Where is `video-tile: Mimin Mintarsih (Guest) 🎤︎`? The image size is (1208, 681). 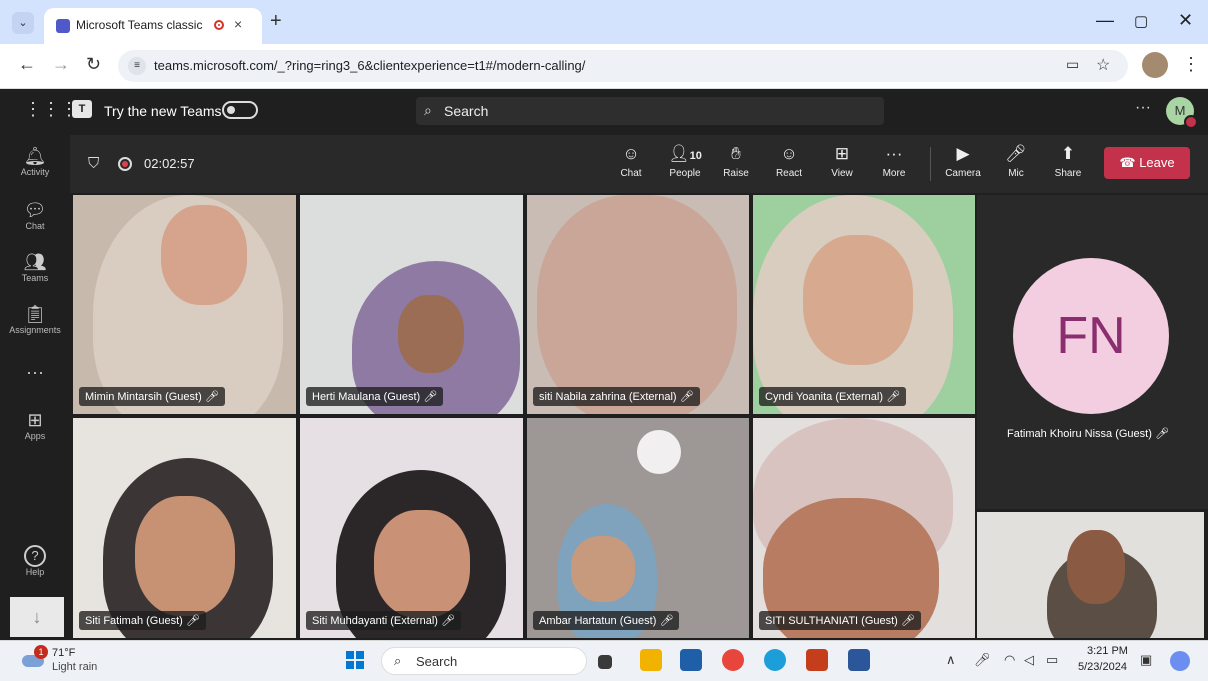
video-tile: Mimin Mintarsih (Guest) 🎤︎ is located at coordinates (184, 304).